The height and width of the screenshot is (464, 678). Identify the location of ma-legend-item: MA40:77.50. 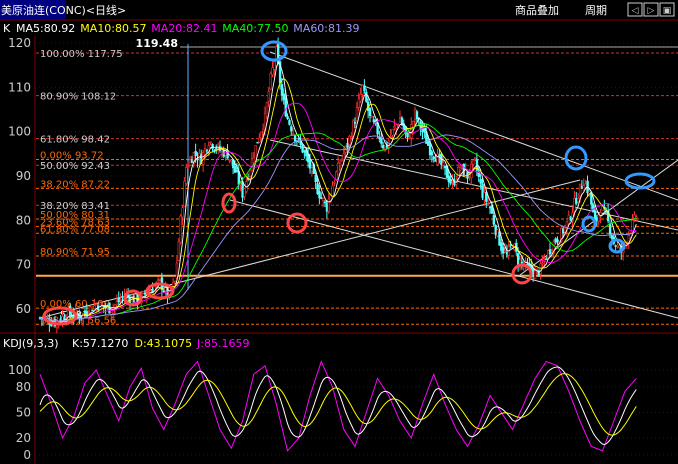
(255, 28).